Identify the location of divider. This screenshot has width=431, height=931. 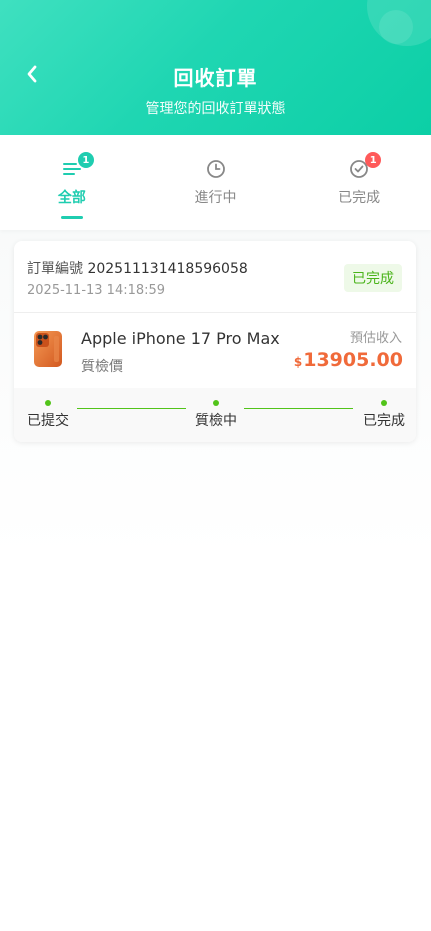
(215, 312).